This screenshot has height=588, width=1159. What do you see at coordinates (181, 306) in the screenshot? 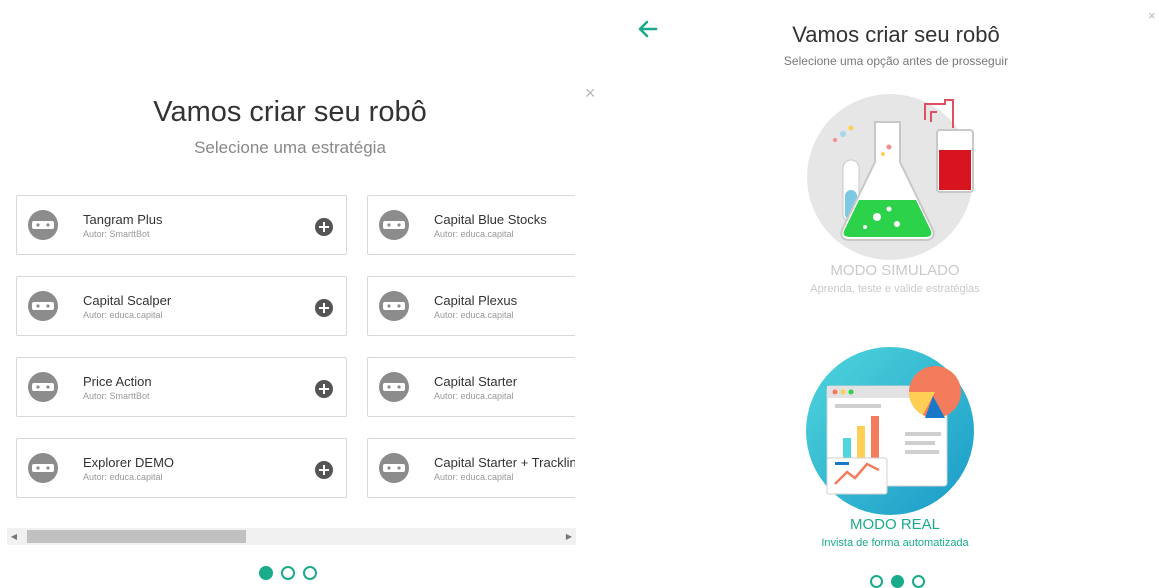
I see `strategy-card: Capital Scalper Autor: educa.capital` at bounding box center [181, 306].